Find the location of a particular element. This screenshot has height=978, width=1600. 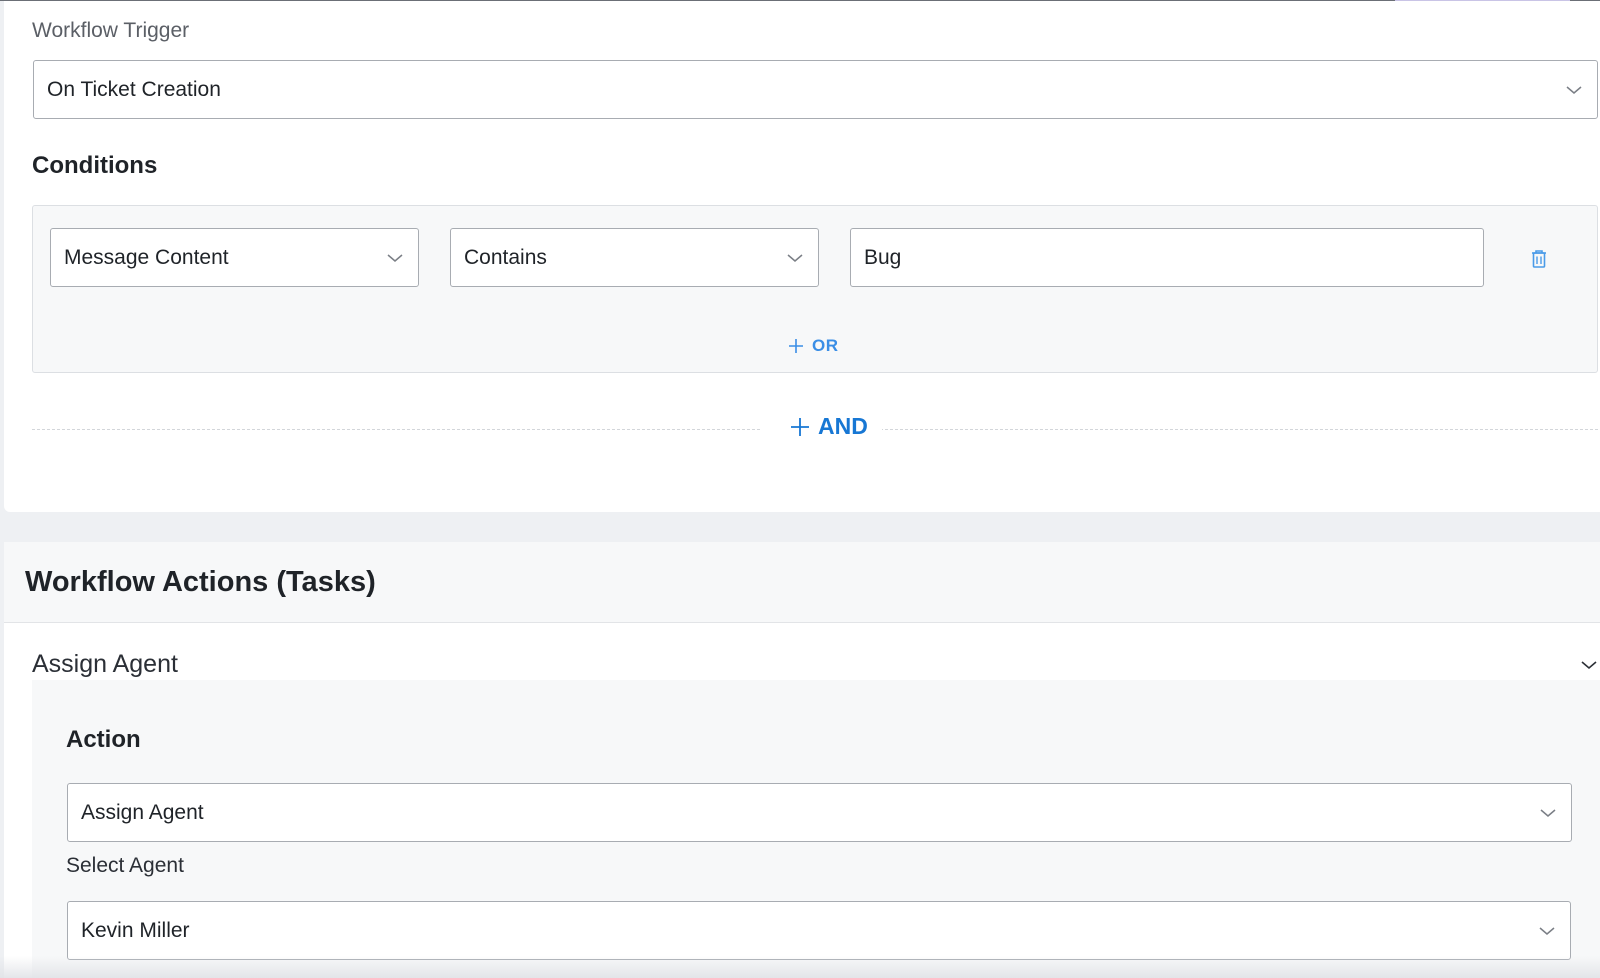

dashed-line-right is located at coordinates (1234, 429).